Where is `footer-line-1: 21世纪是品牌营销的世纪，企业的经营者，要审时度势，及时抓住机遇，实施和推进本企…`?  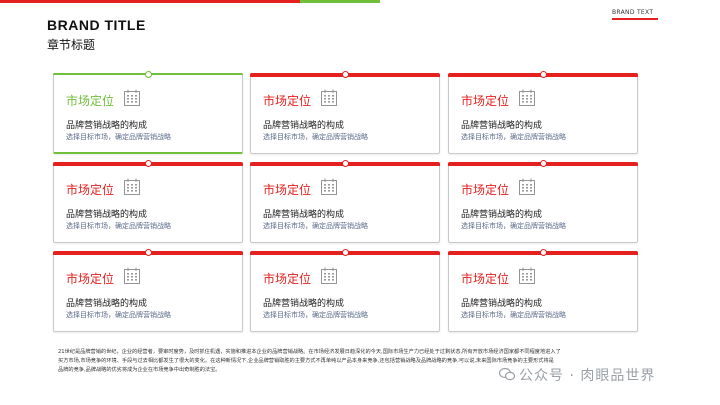 footer-line-1: 21世纪是品牌营销的世纪，企业的经营者，要审时度势，及时抓住机遇，实施和推进本企… is located at coordinates (309, 352).